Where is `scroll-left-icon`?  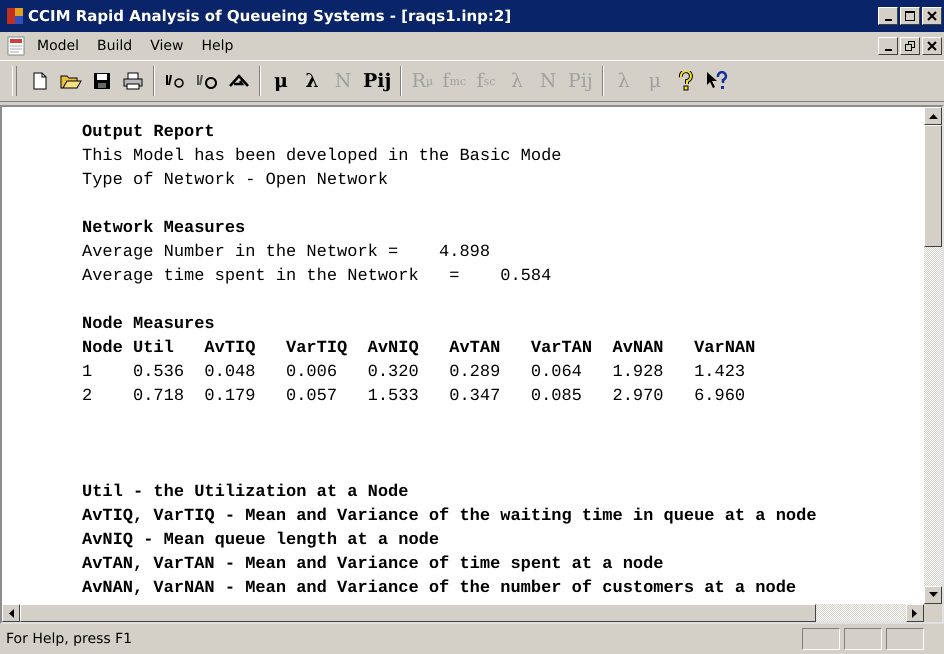
scroll-left-icon is located at coordinates (11, 613).